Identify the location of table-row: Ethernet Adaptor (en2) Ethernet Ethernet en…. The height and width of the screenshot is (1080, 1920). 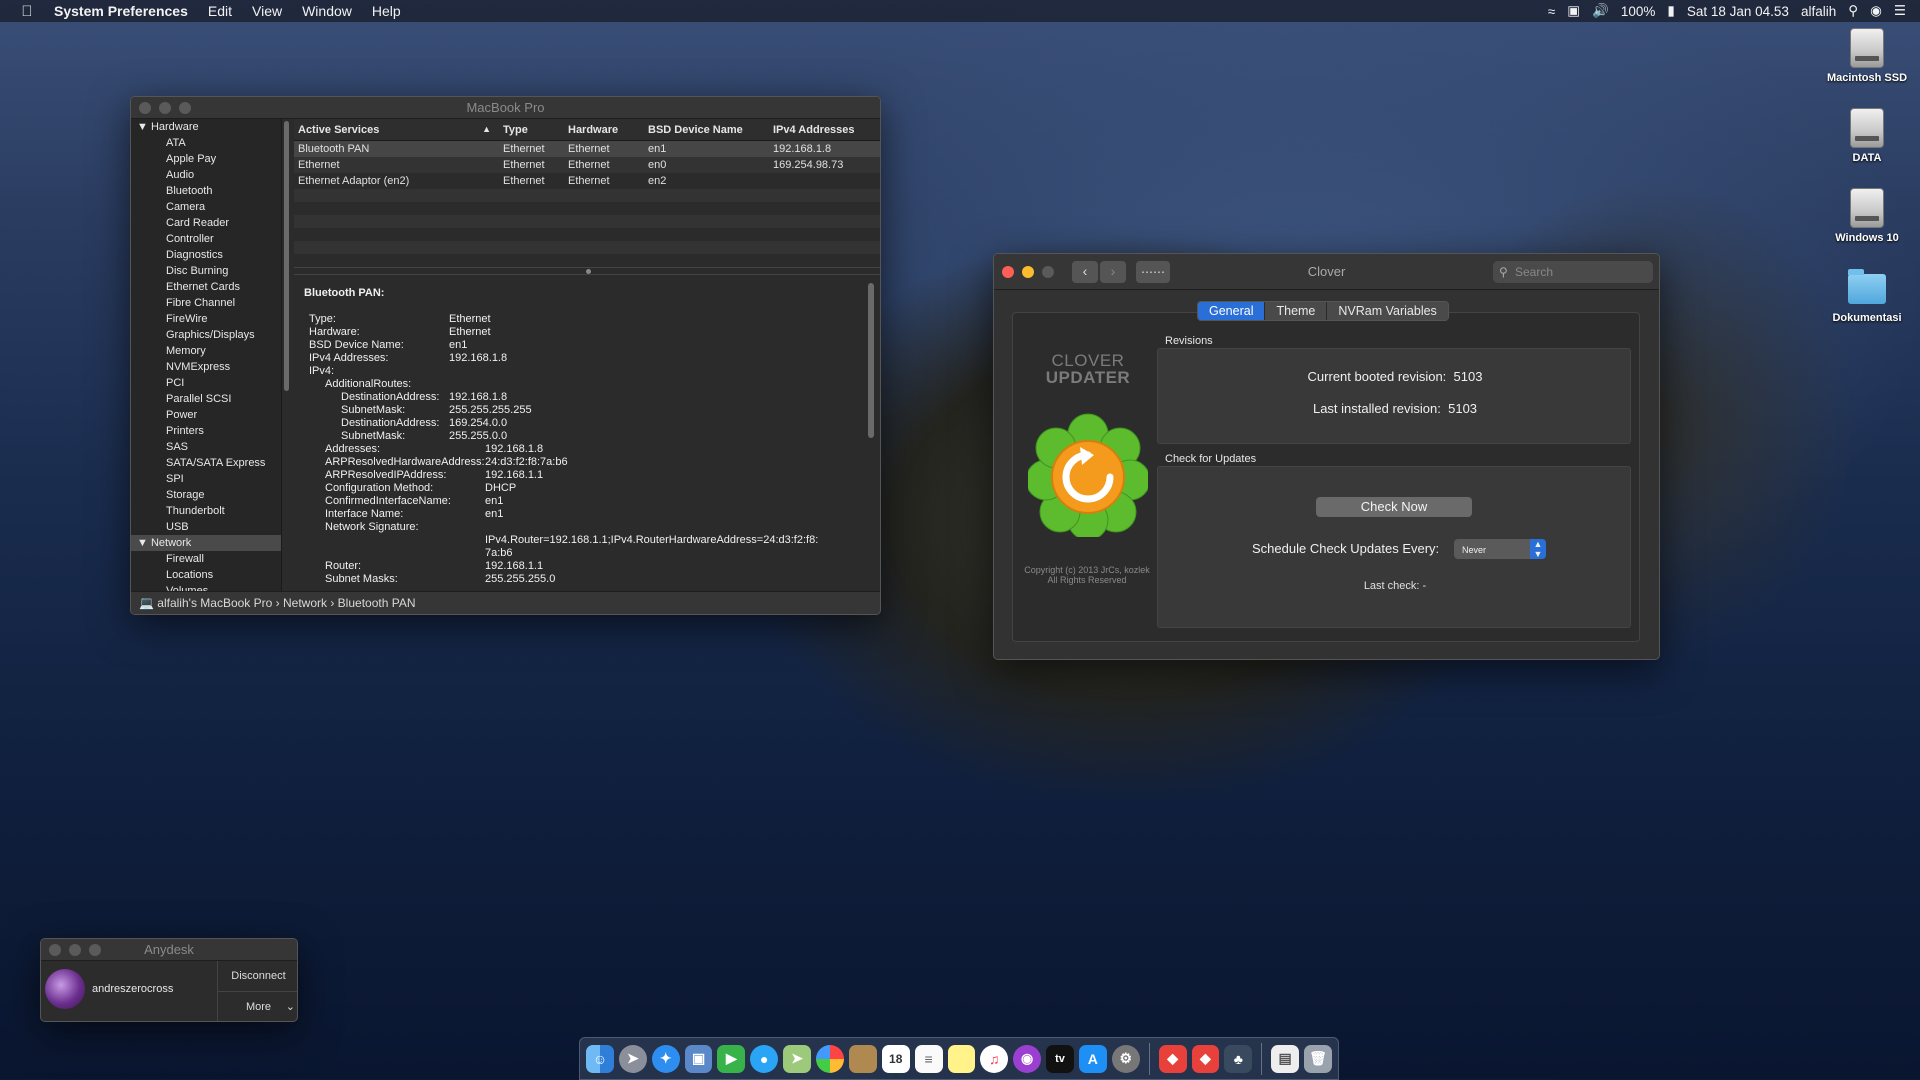
(587, 181).